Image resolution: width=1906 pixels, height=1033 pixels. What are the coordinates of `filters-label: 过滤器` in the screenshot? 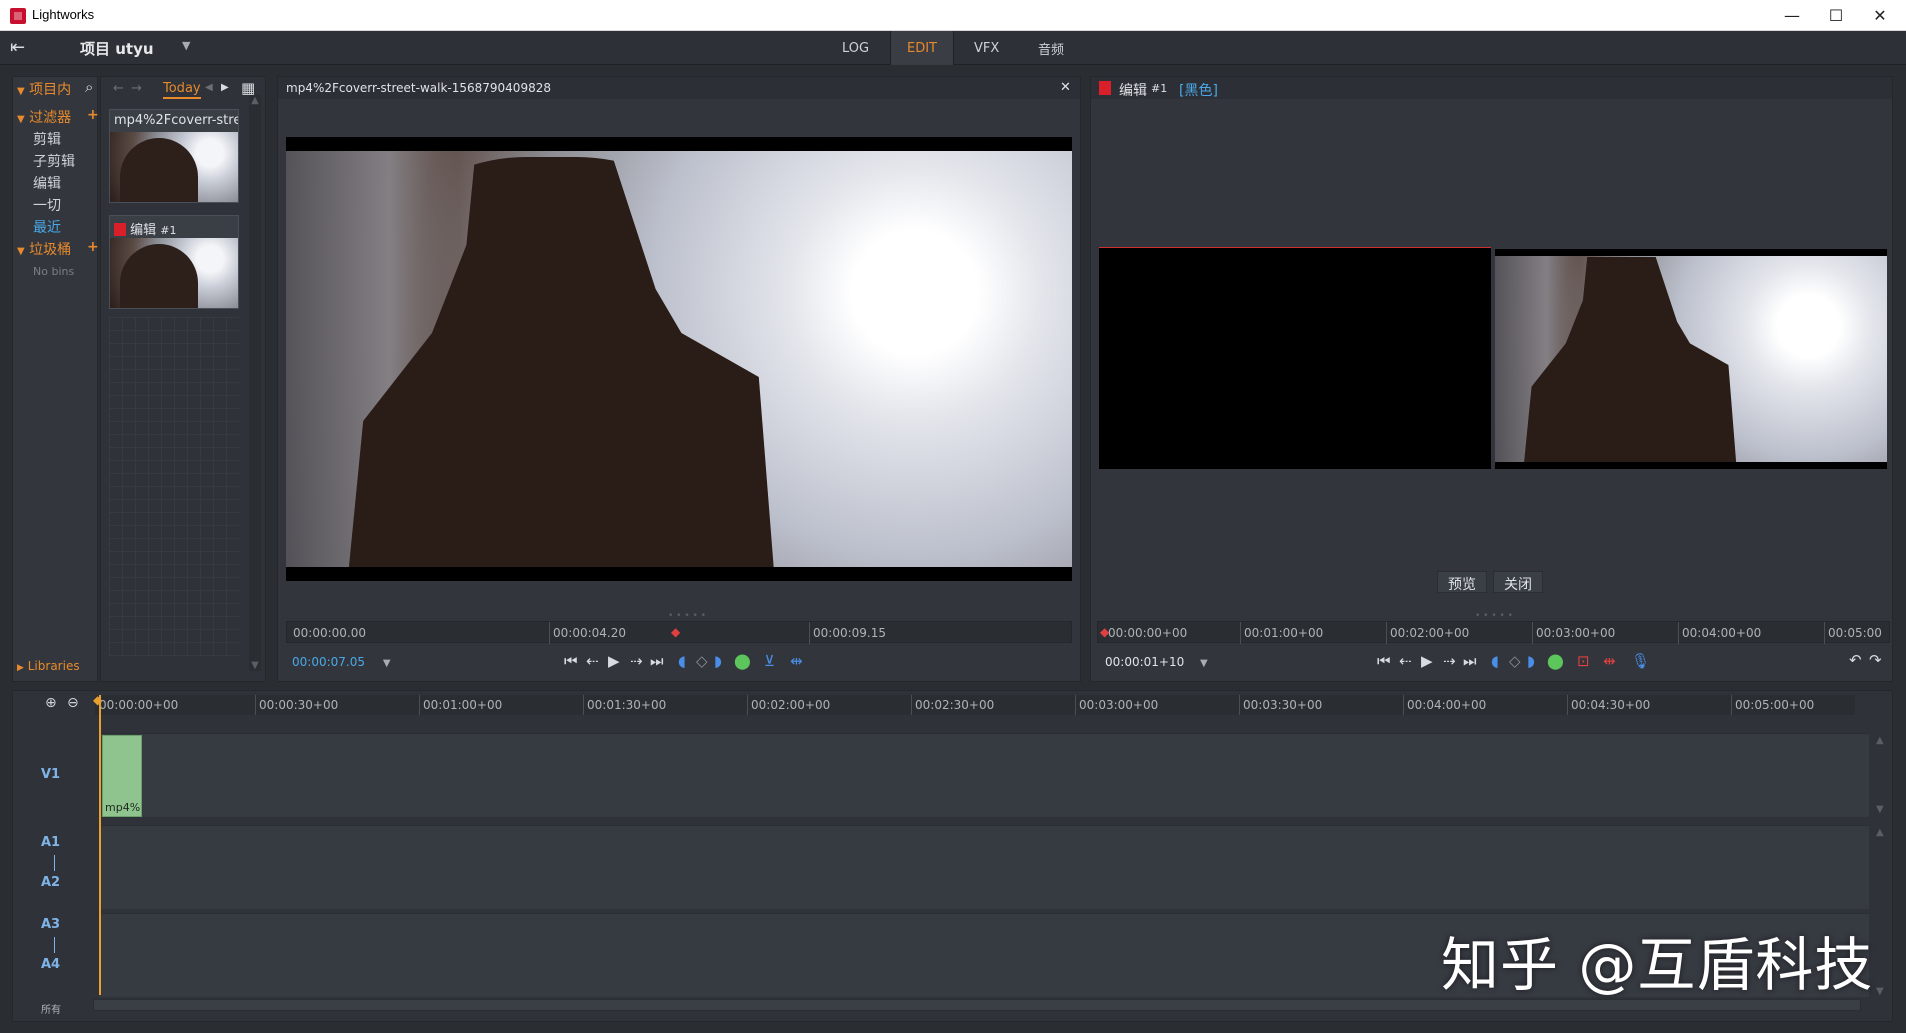 It's located at (50, 118).